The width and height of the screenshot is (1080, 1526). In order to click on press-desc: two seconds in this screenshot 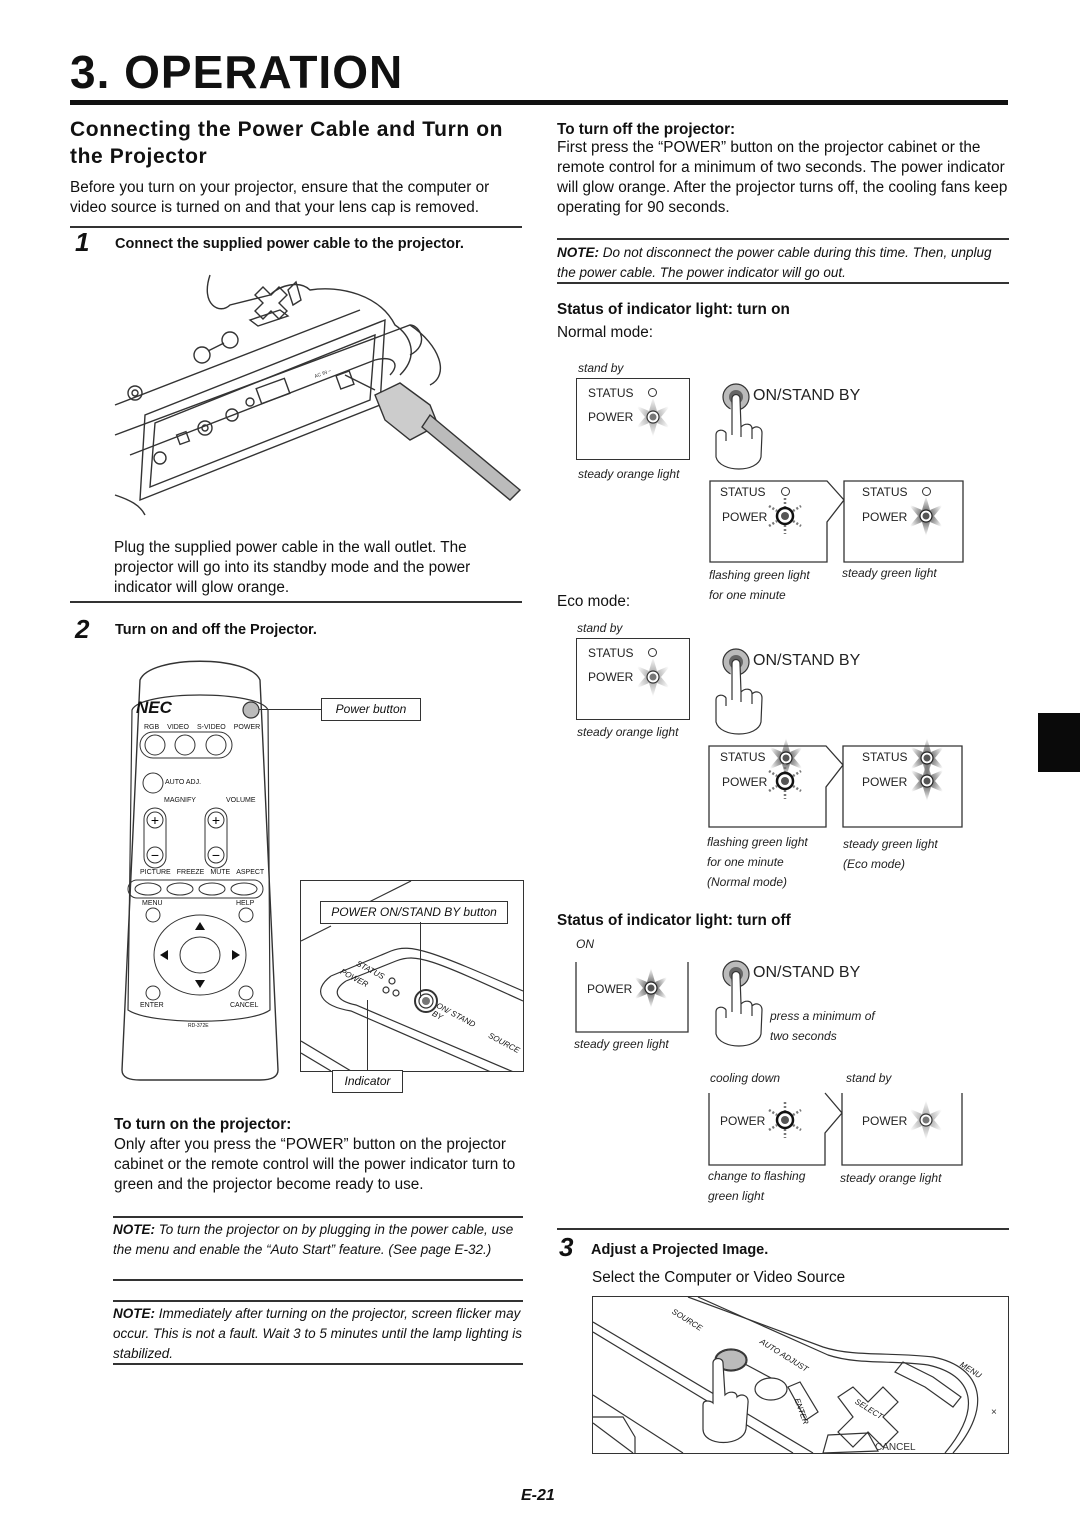, I will do `click(803, 1036)`.